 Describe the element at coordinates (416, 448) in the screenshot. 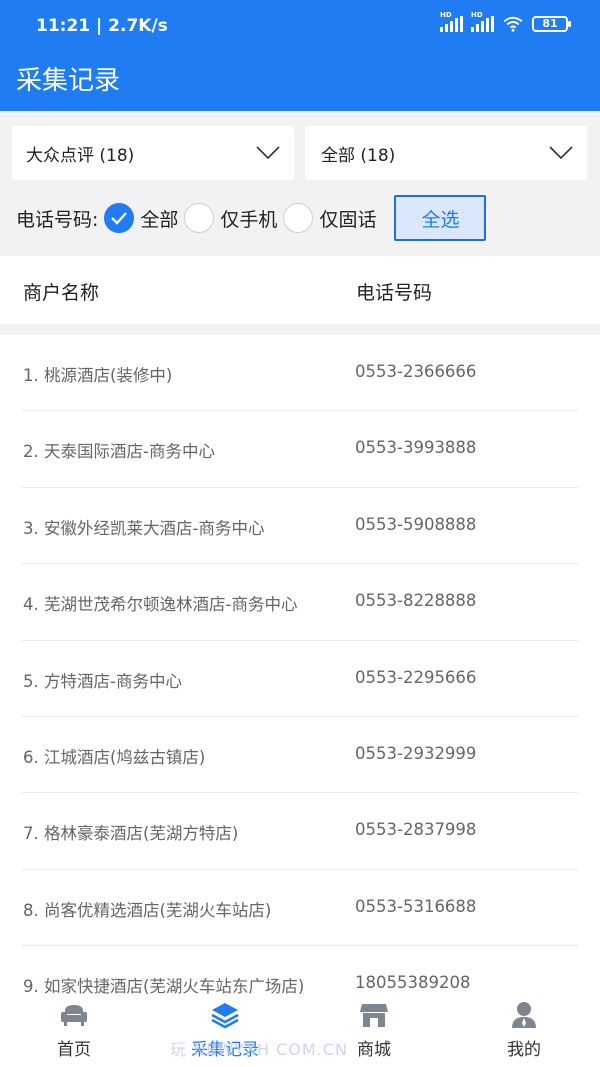

I see `merchant-phone: 0553-3993888` at that location.